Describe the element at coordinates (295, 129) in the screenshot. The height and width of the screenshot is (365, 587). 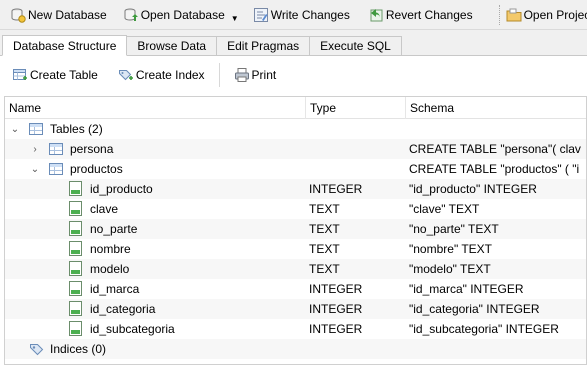
I see `tree-node-tables: ⌄ Tables (2)` at that location.